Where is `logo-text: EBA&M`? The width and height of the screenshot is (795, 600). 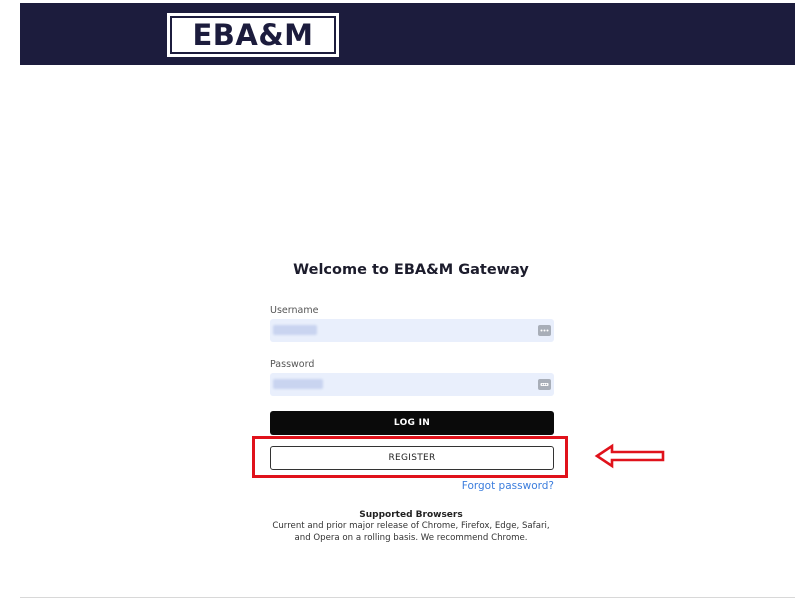
logo-text: EBA&M is located at coordinates (253, 35).